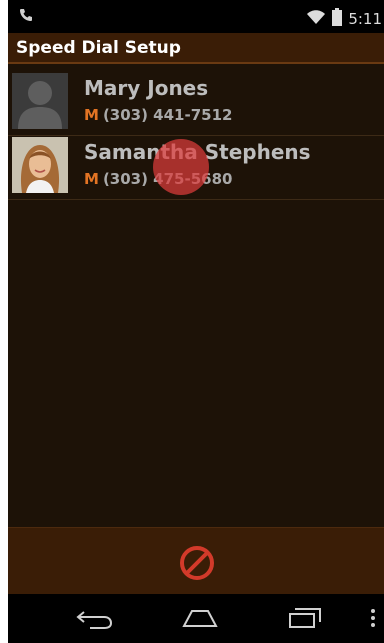 Image resolution: width=384 pixels, height=643 pixels. Describe the element at coordinates (167, 179) in the screenshot. I see `phone-number: (303) 475-5680` at that location.